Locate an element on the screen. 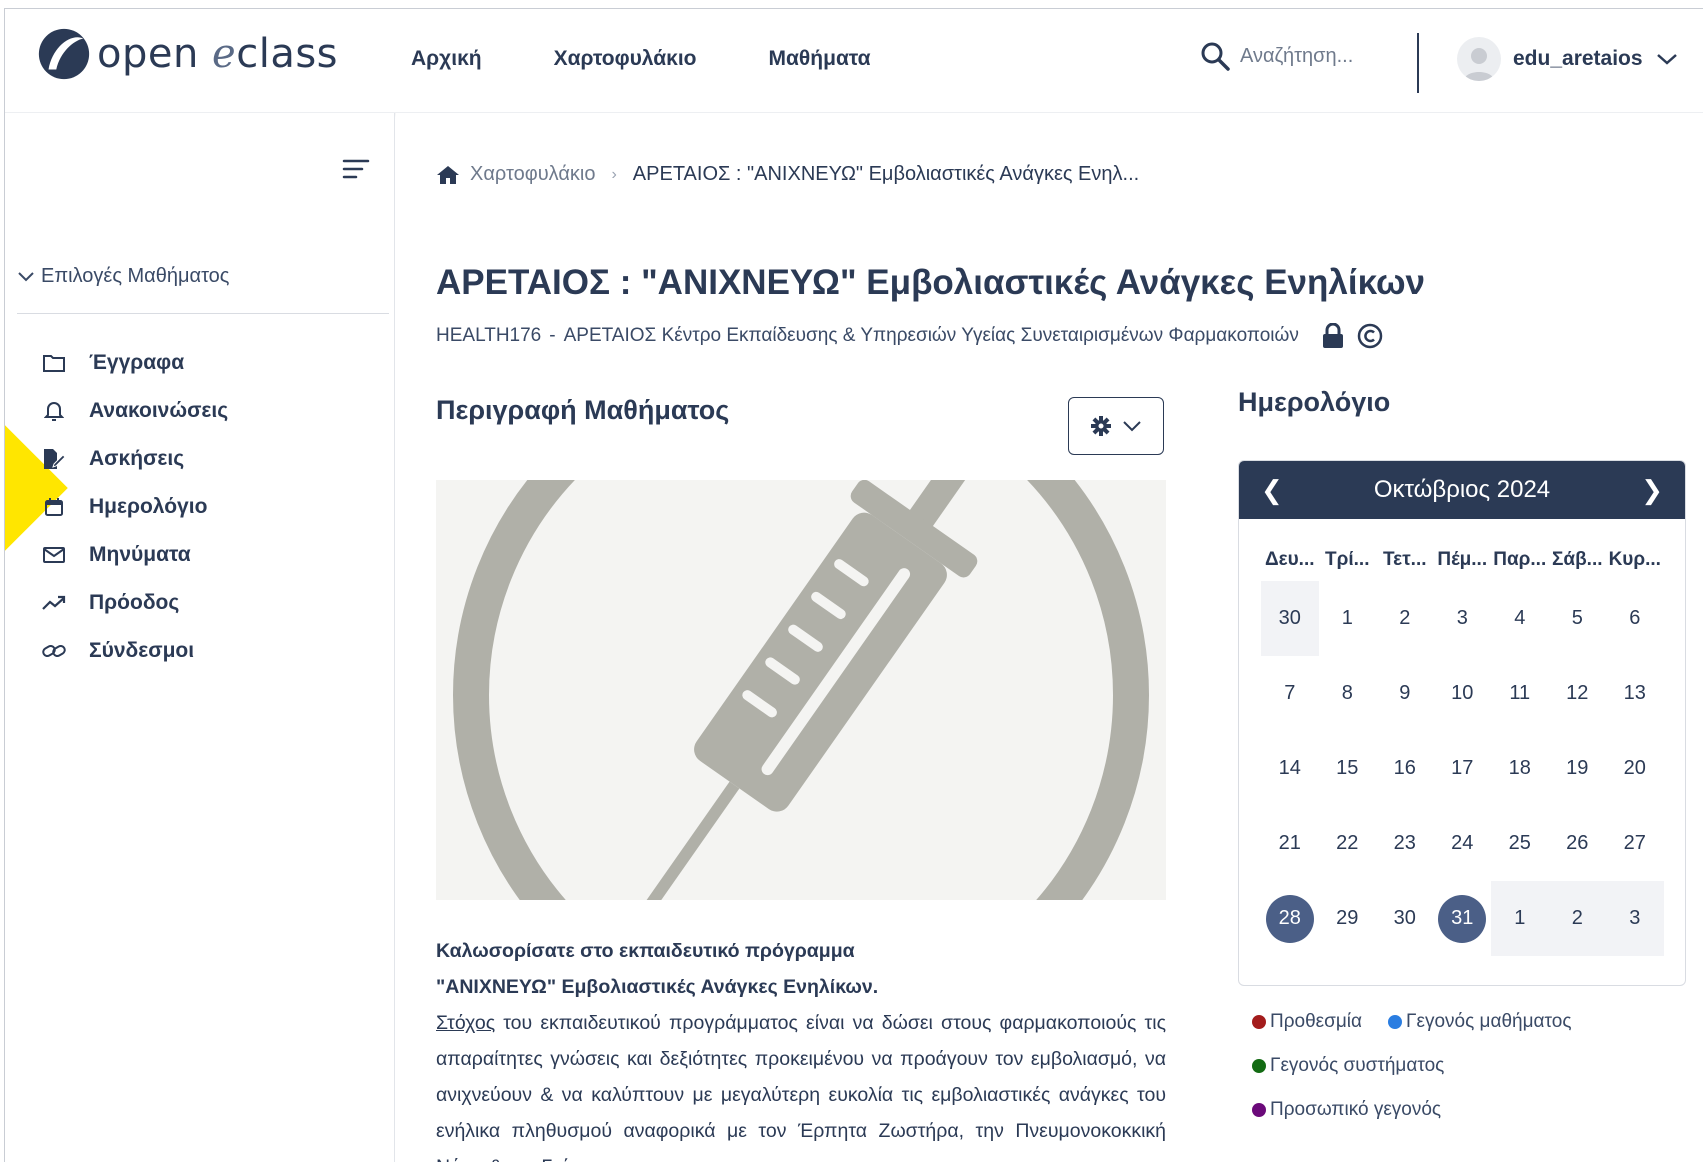 This screenshot has width=1703, height=1162. legend-course-event: Γεγονός μαθήματος is located at coordinates (1479, 1022).